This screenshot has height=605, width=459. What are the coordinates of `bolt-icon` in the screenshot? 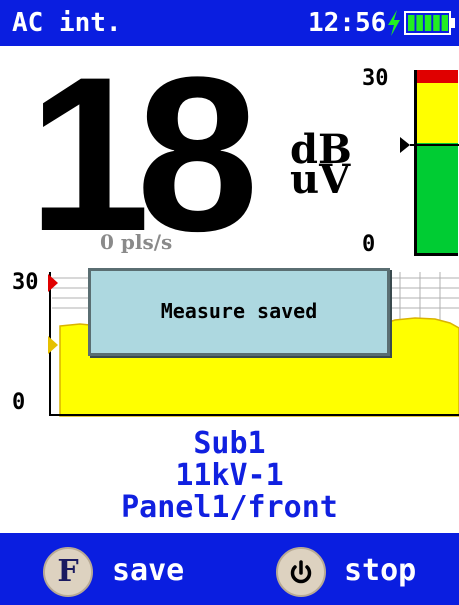 It's located at (394, 23).